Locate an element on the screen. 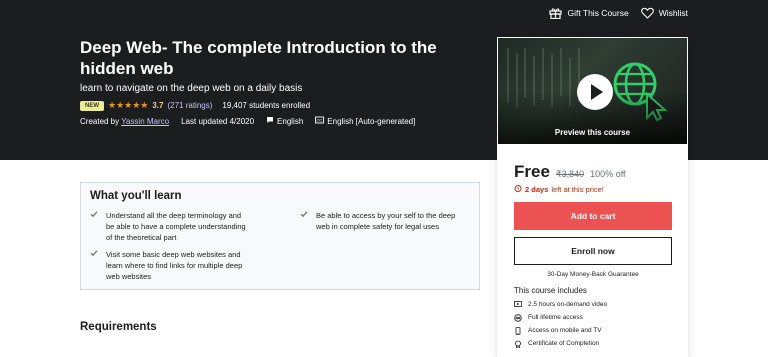 The image size is (768, 357). timer-text: left at this price! is located at coordinates (577, 189).